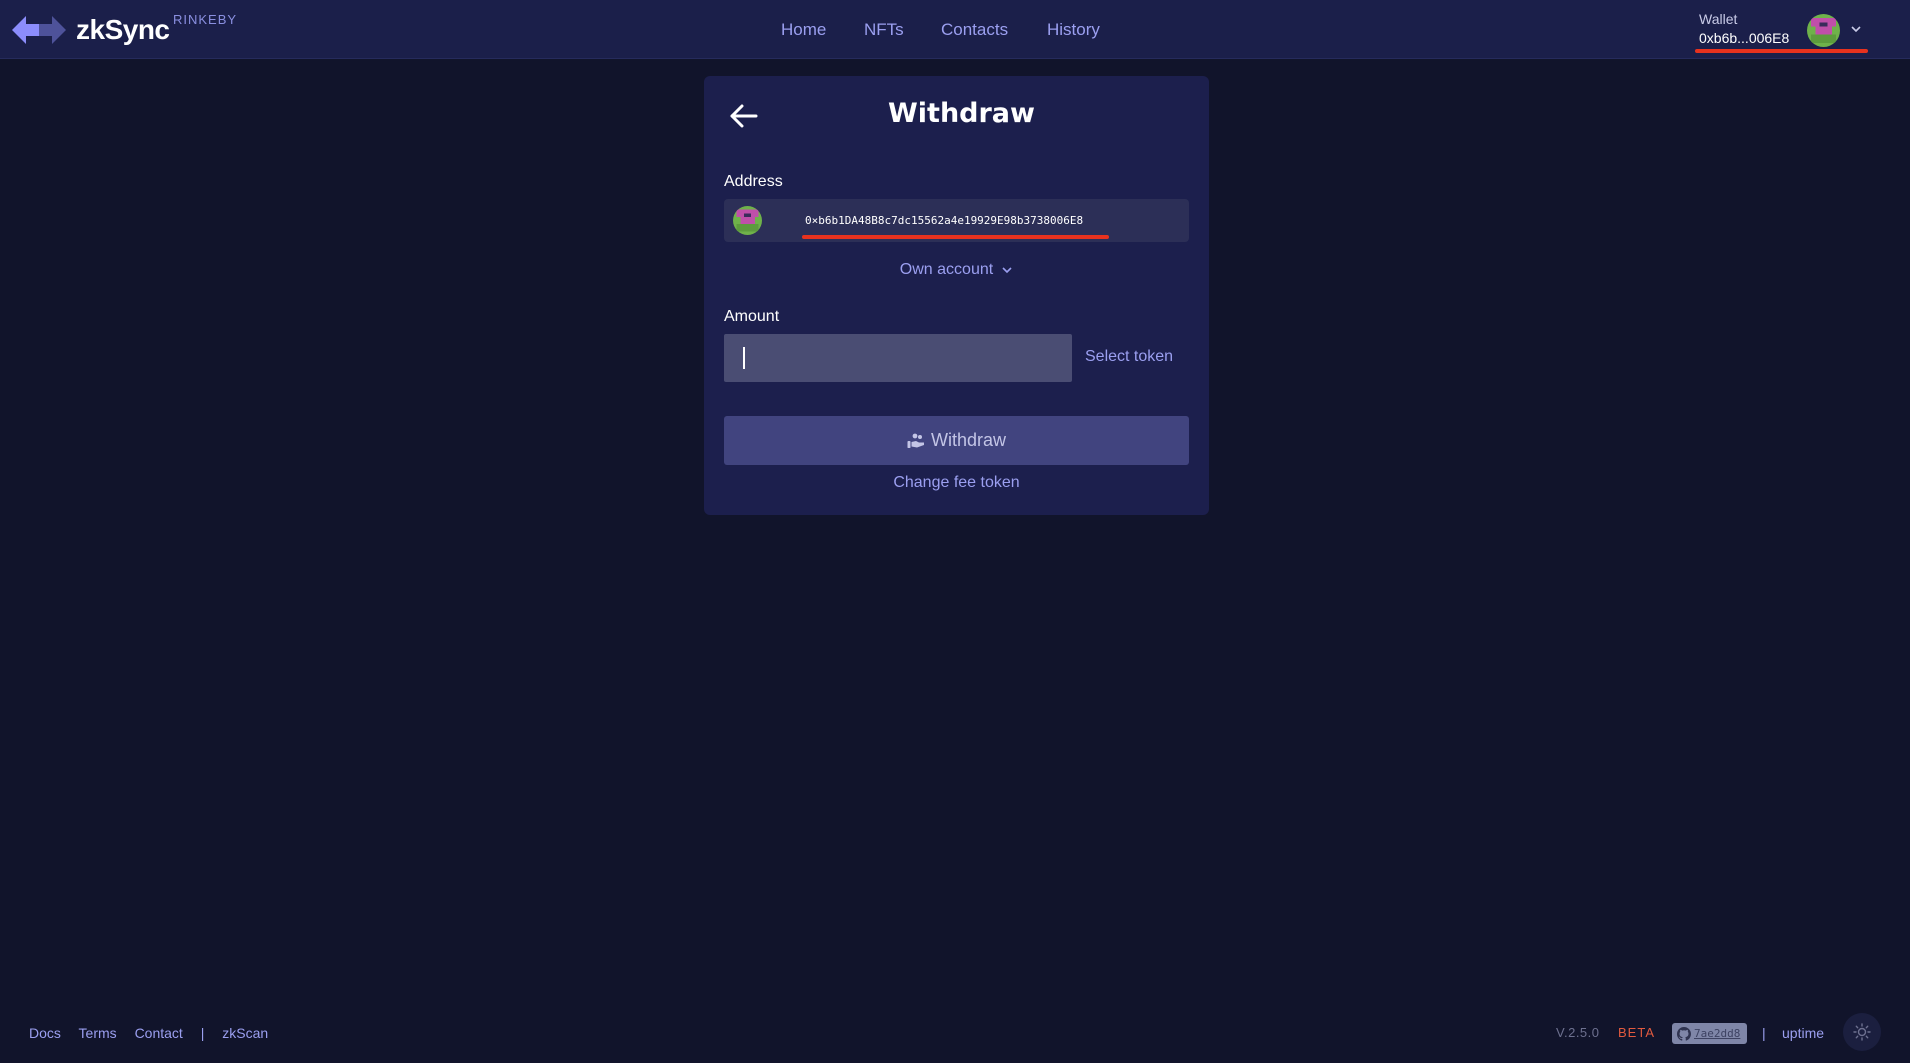 This screenshot has width=1910, height=1063. What do you see at coordinates (1823, 30) in the screenshot?
I see `wallet-avatar` at bounding box center [1823, 30].